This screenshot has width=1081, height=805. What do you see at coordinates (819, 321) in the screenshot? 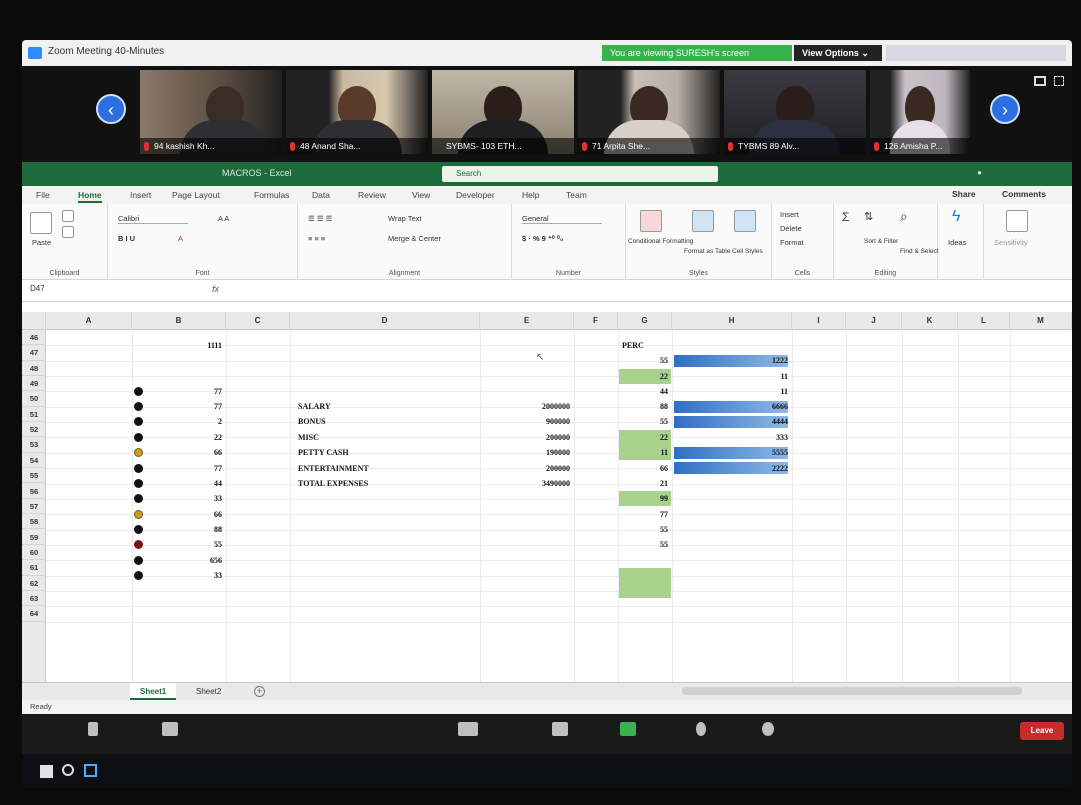
I see `column-header: I` at bounding box center [819, 321].